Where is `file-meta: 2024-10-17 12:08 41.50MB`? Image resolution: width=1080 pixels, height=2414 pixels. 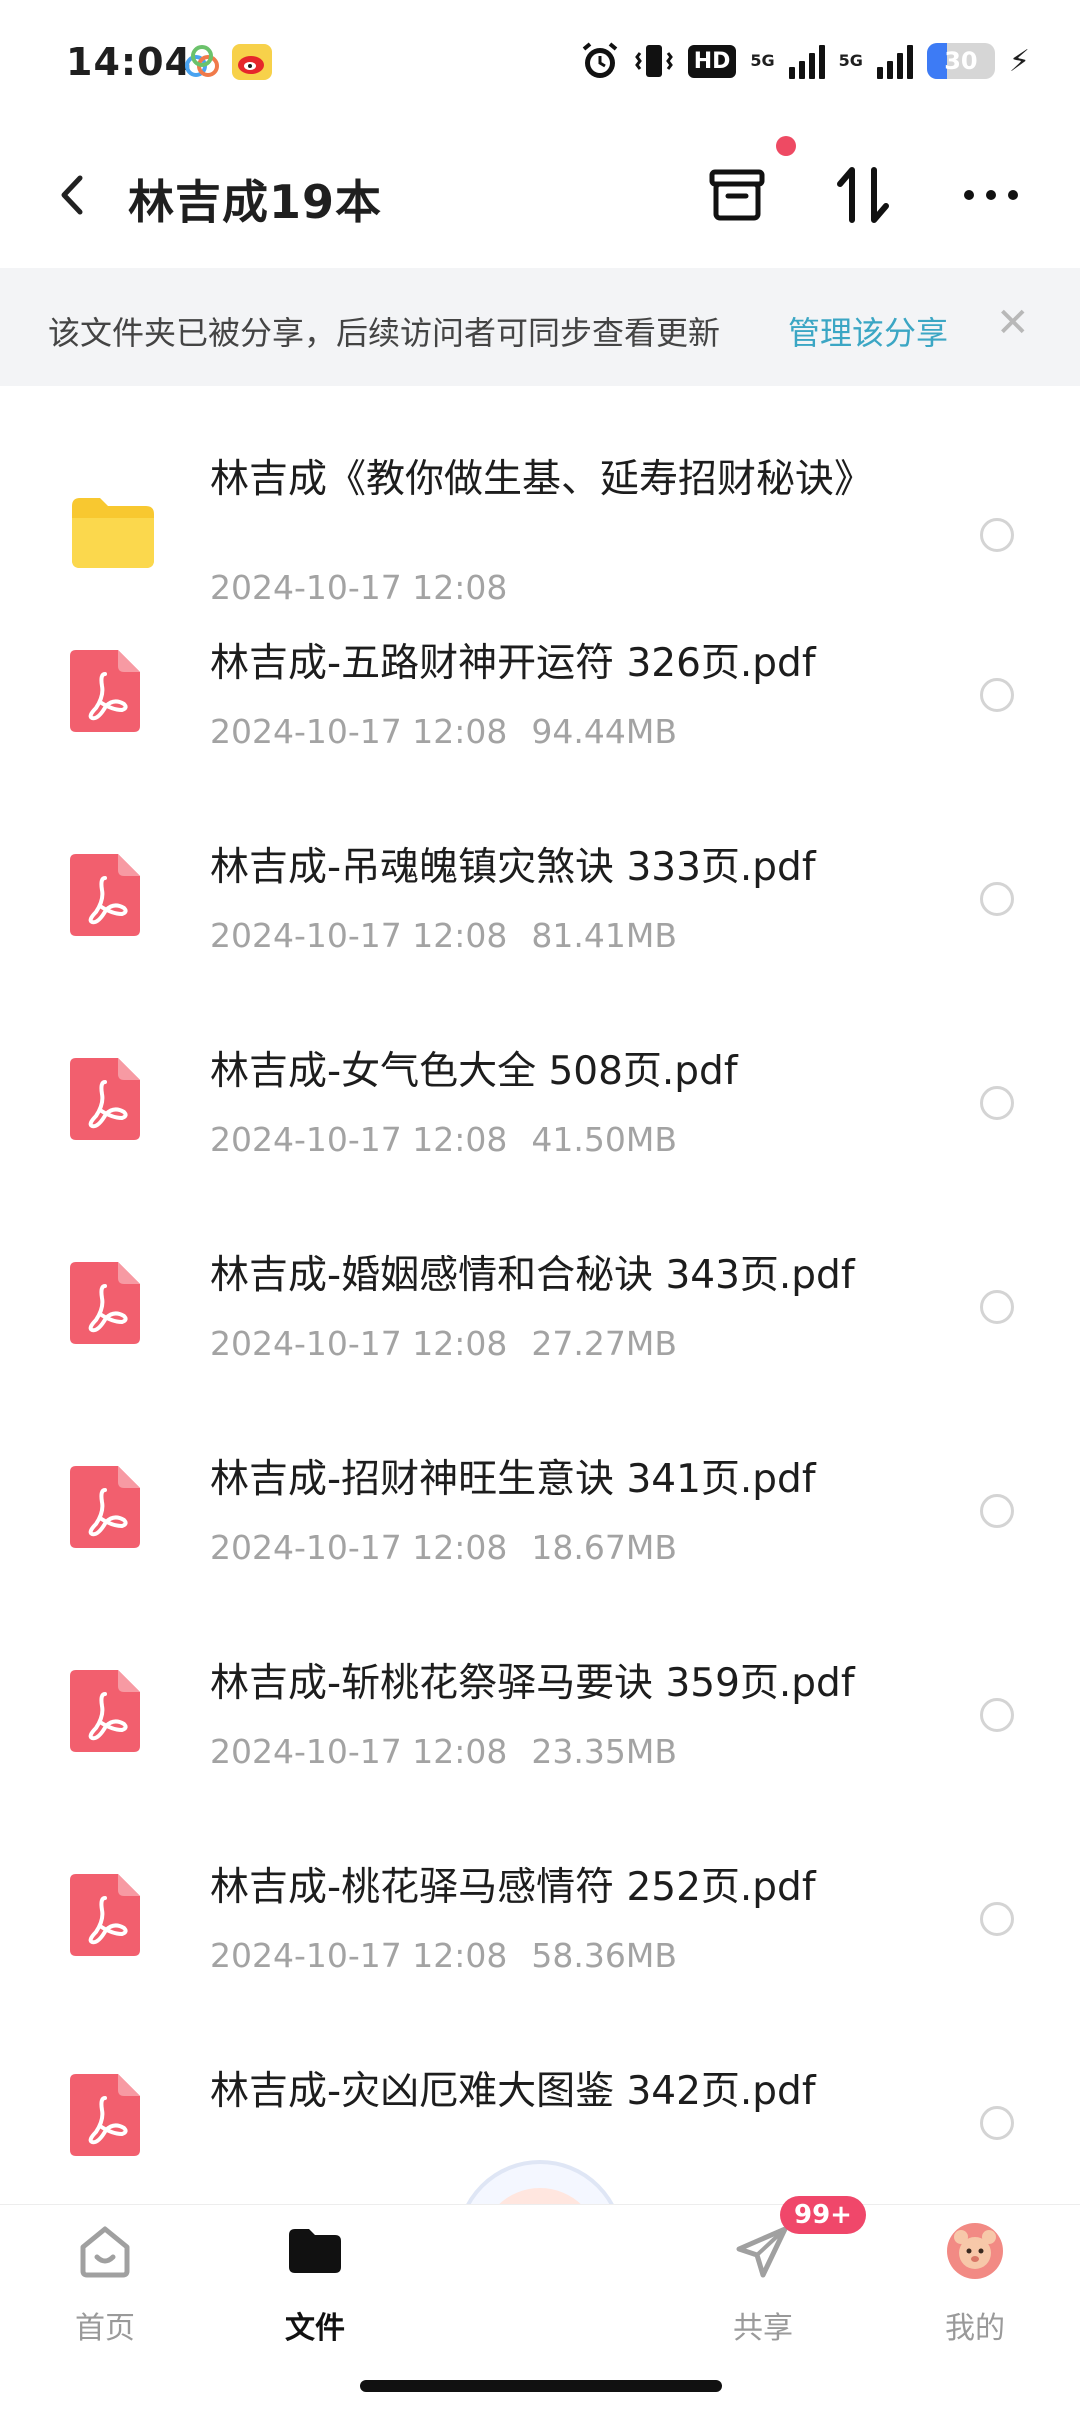
file-meta: 2024-10-17 12:08 41.50MB is located at coordinates (443, 1139).